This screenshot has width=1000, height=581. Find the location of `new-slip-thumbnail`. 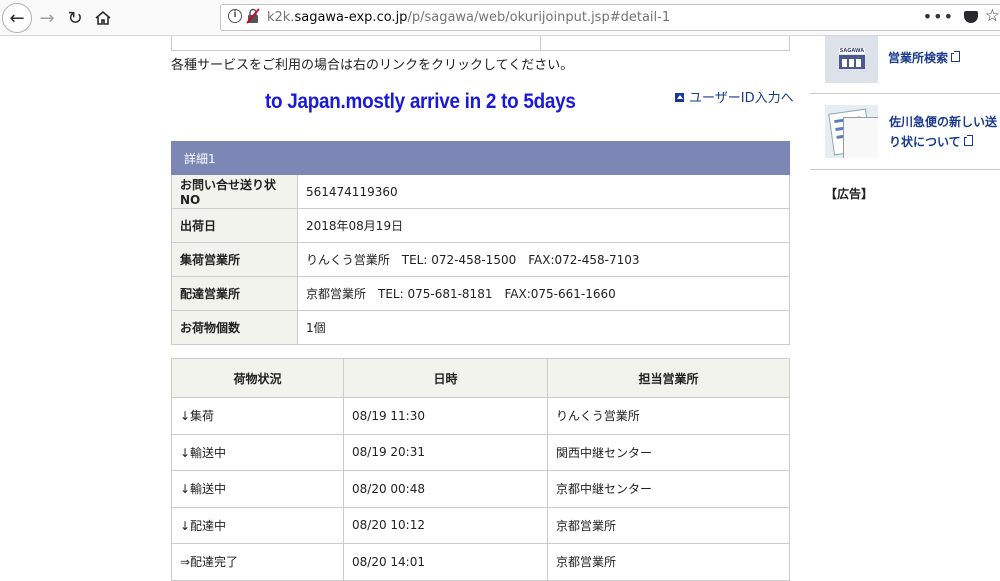

new-slip-thumbnail is located at coordinates (851, 131).